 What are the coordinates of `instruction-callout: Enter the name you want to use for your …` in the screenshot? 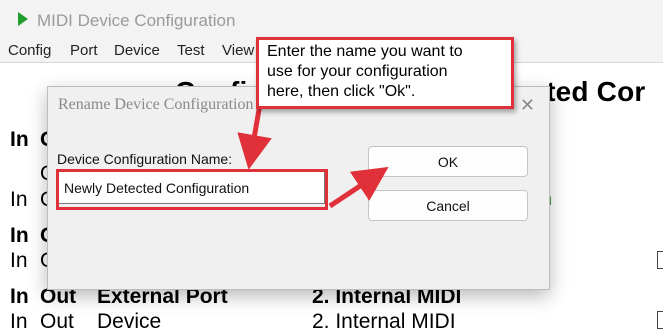 It's located at (385, 73).